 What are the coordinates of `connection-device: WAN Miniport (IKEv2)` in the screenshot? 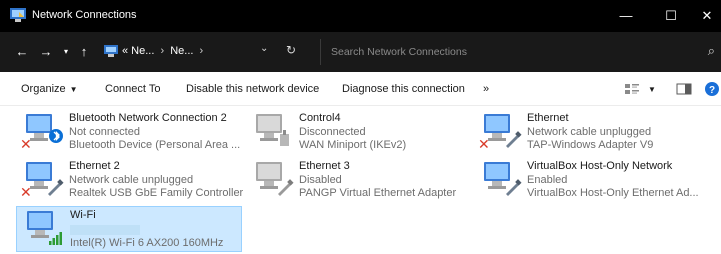 It's located at (353, 145).